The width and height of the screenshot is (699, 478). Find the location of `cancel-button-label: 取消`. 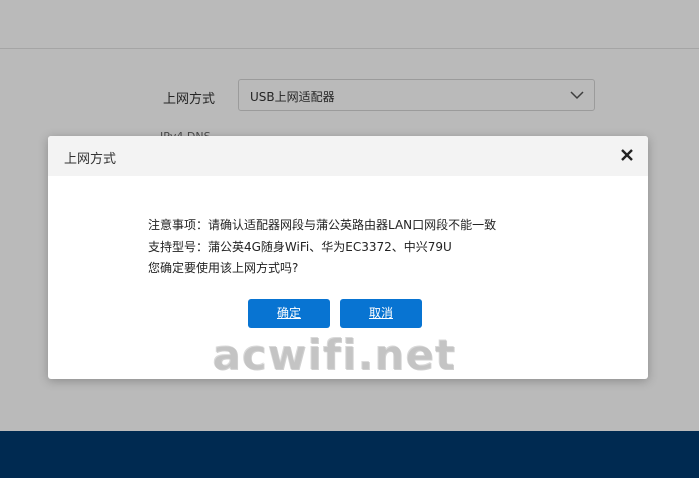

cancel-button-label: 取消 is located at coordinates (380, 313).